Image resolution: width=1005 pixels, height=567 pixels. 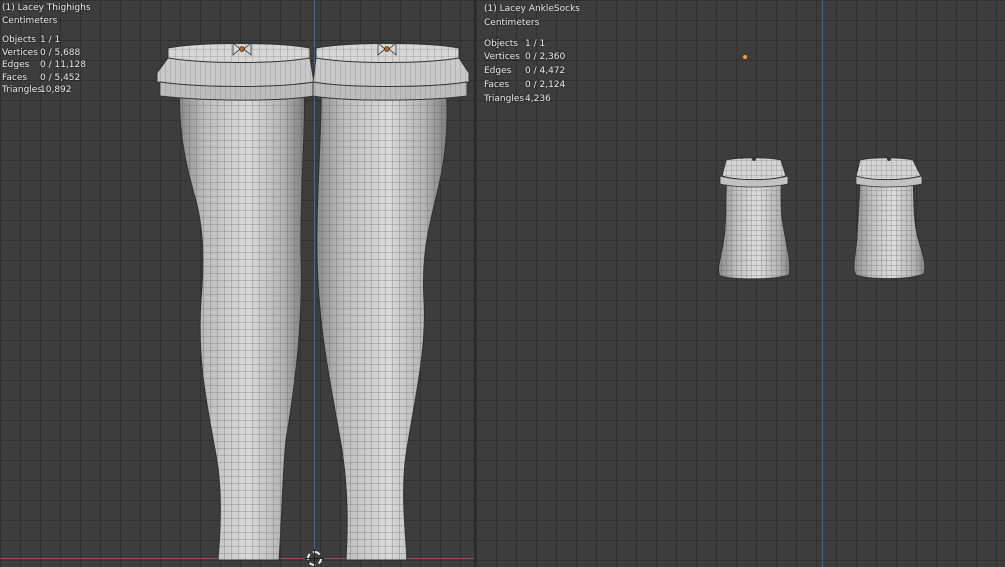 I want to click on right-sock-wire, so click(x=889, y=226).